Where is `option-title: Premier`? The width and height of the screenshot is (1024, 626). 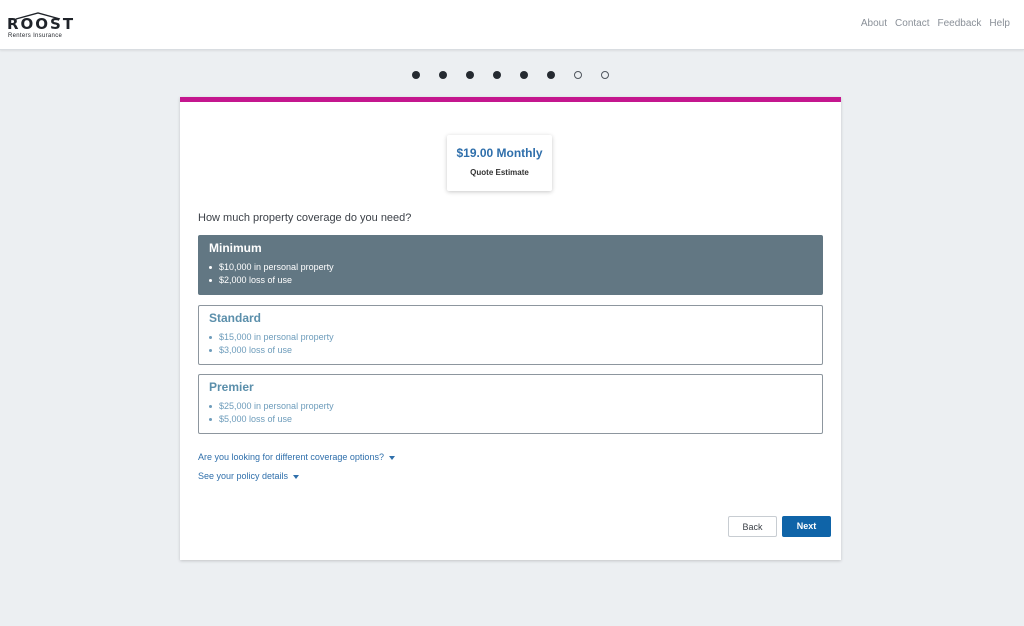
option-title: Premier is located at coordinates (231, 387).